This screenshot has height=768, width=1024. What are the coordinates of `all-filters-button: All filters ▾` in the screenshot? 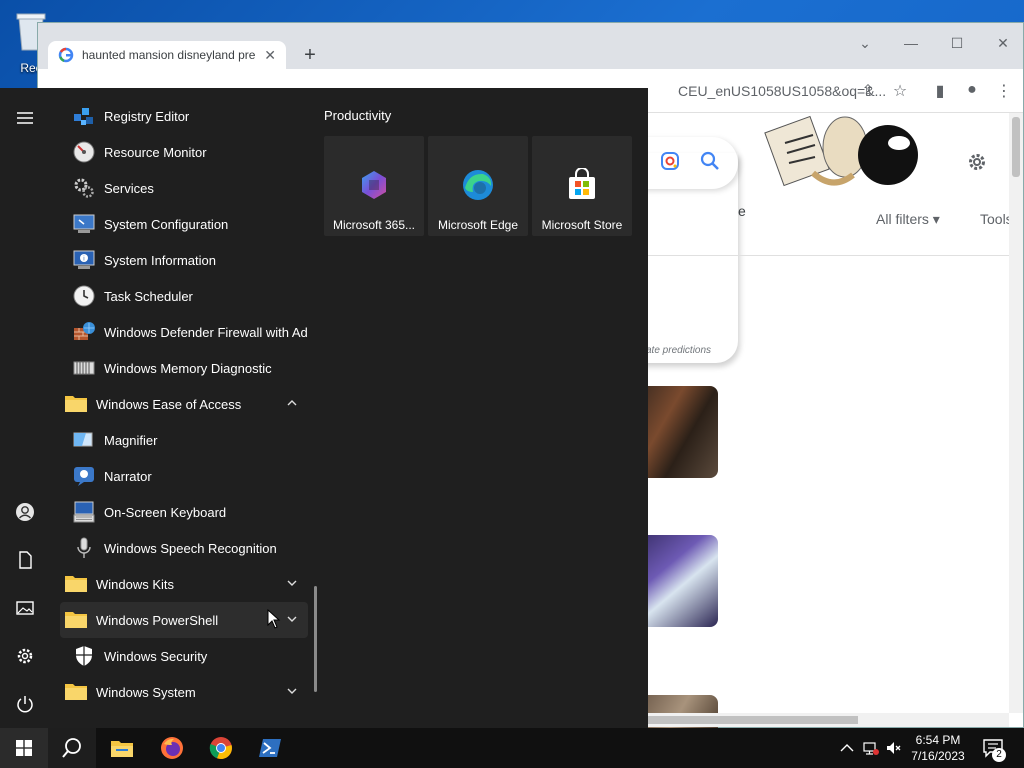 It's located at (908, 219).